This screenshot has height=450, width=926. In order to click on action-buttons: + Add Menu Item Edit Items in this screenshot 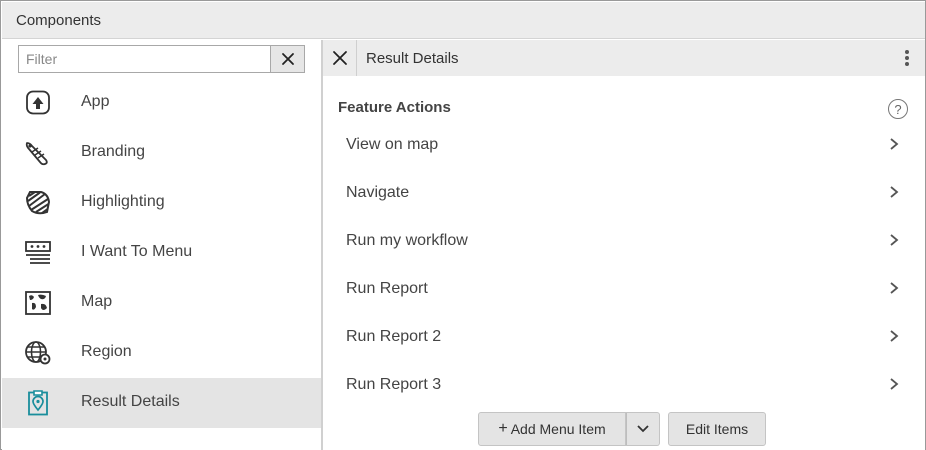, I will do `click(622, 429)`.